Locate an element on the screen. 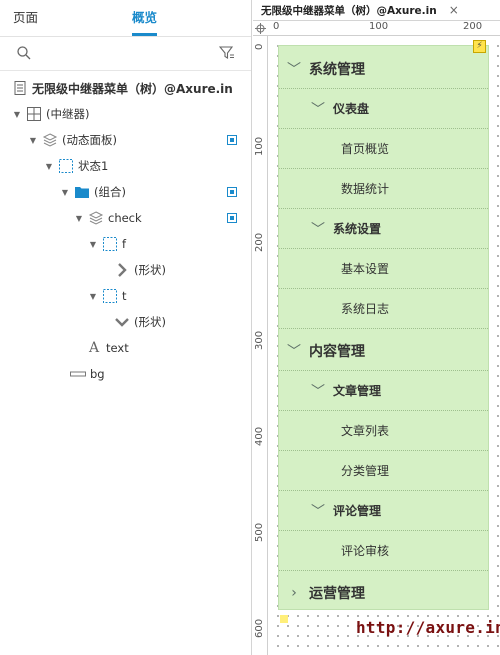 The height and width of the screenshot is (655, 500). outline-item-label: (组合) is located at coordinates (110, 192).